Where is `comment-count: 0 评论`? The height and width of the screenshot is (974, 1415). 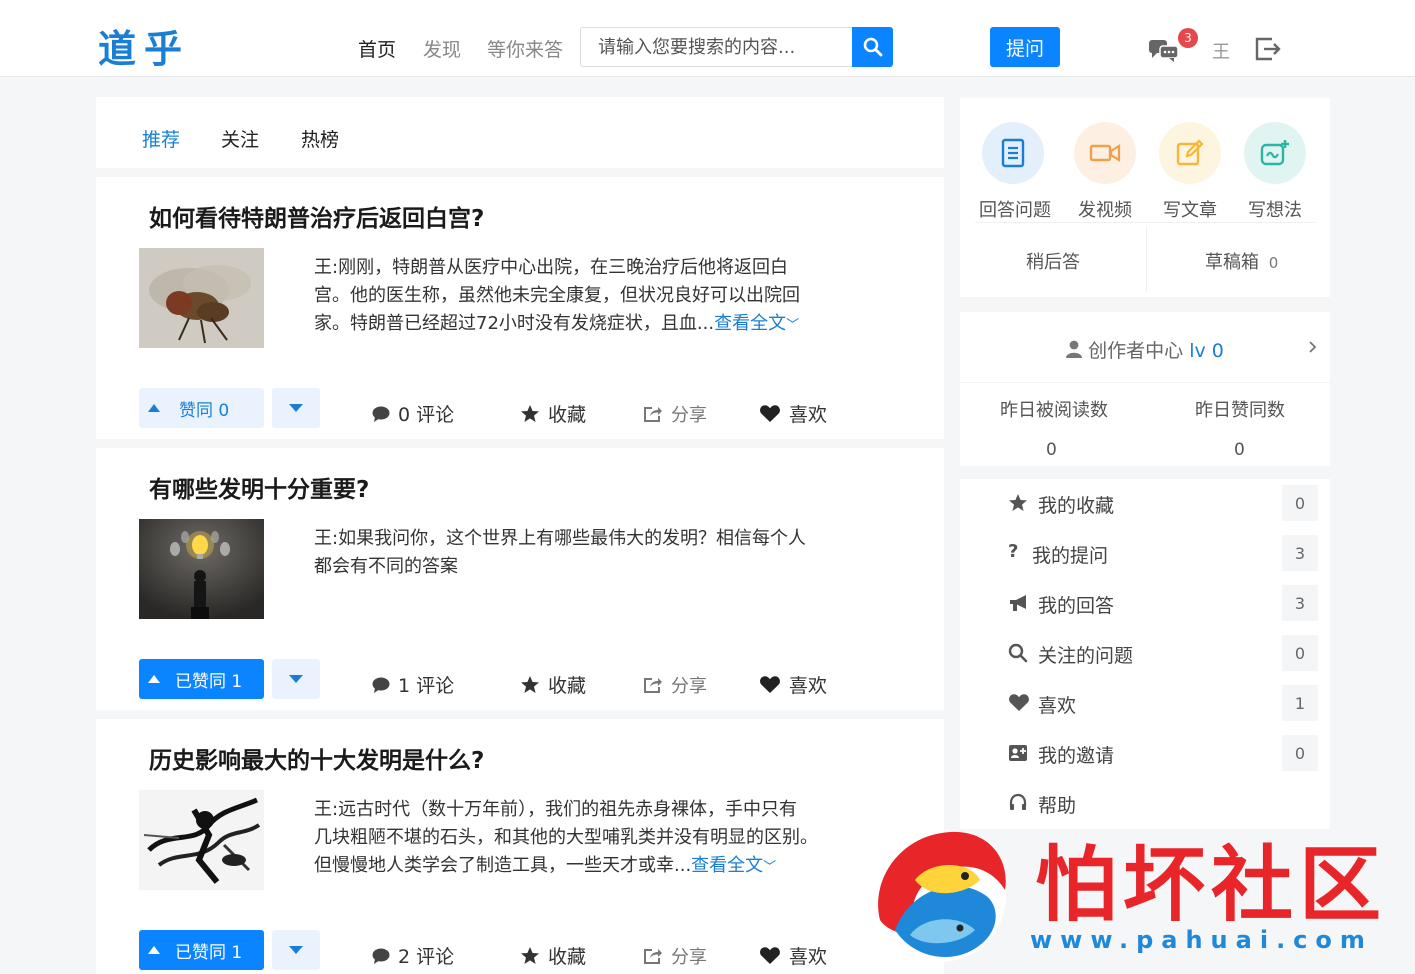 comment-count: 0 评论 is located at coordinates (426, 415).